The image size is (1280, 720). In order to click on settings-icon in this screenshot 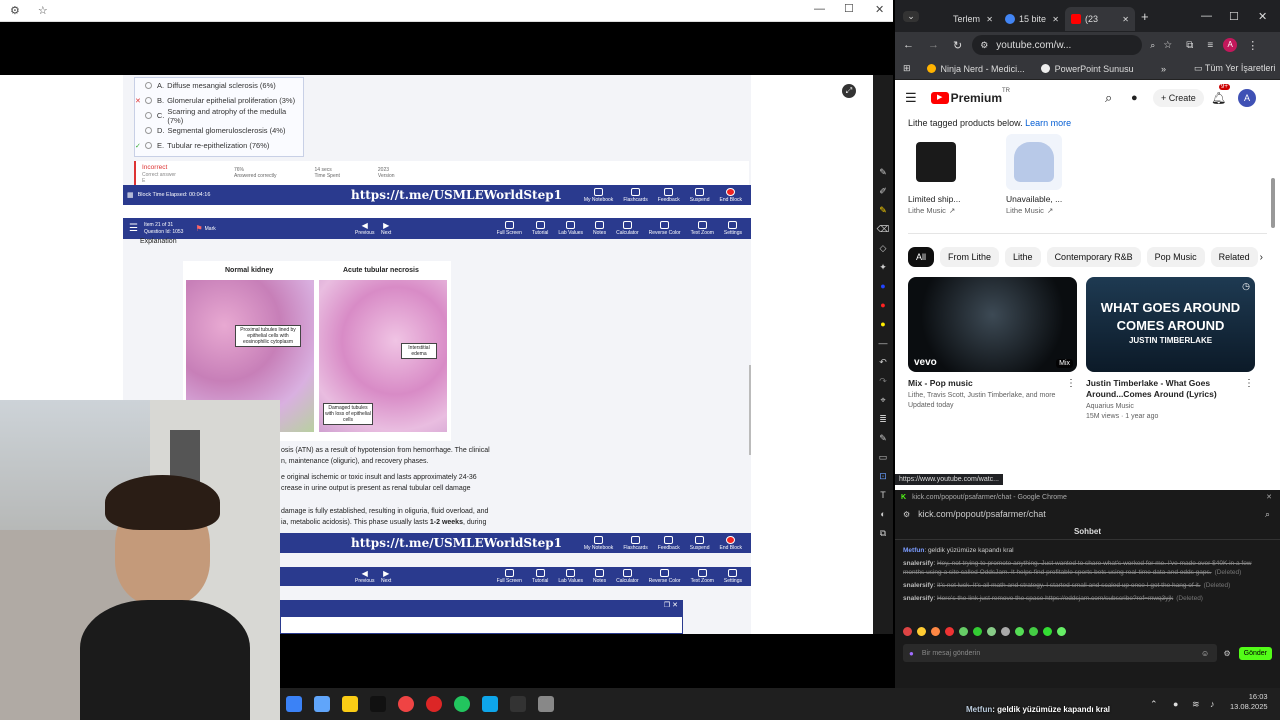, I will do `click(322, 704)`.